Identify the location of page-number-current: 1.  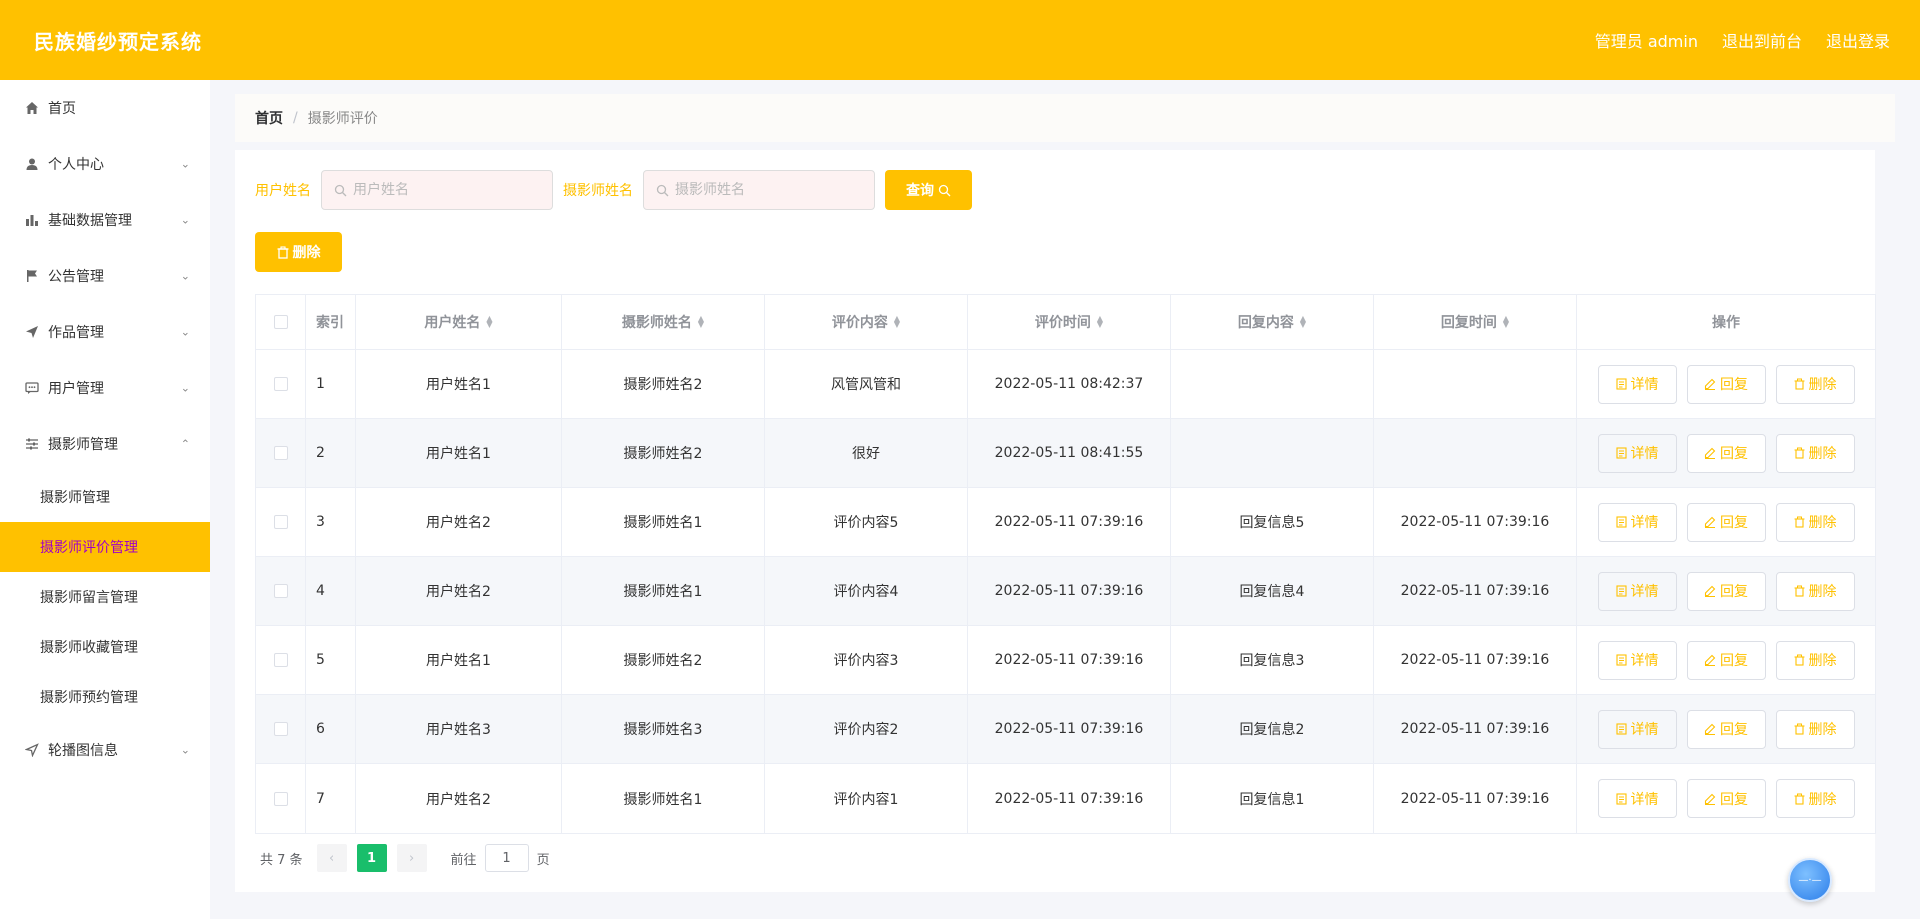
(371, 858).